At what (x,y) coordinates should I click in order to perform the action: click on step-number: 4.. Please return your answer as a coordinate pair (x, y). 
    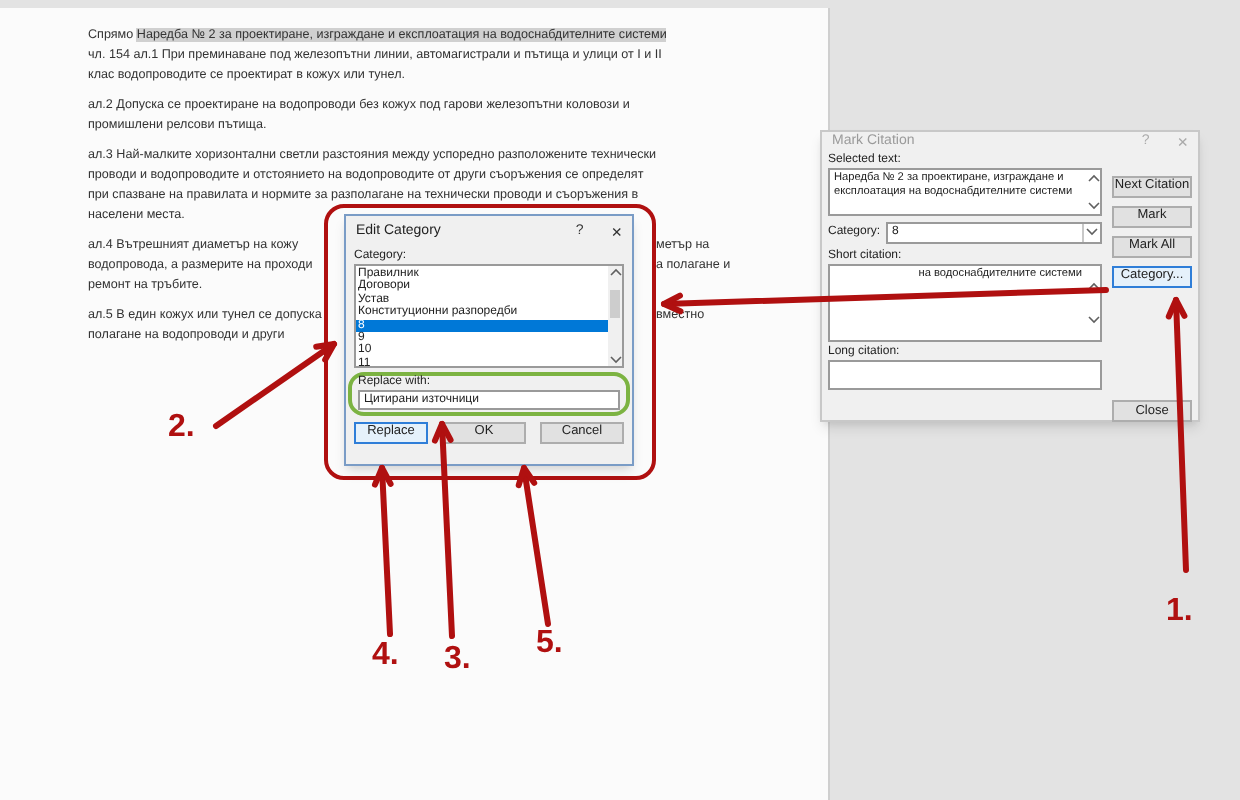
    Looking at the image, I should click on (385, 656).